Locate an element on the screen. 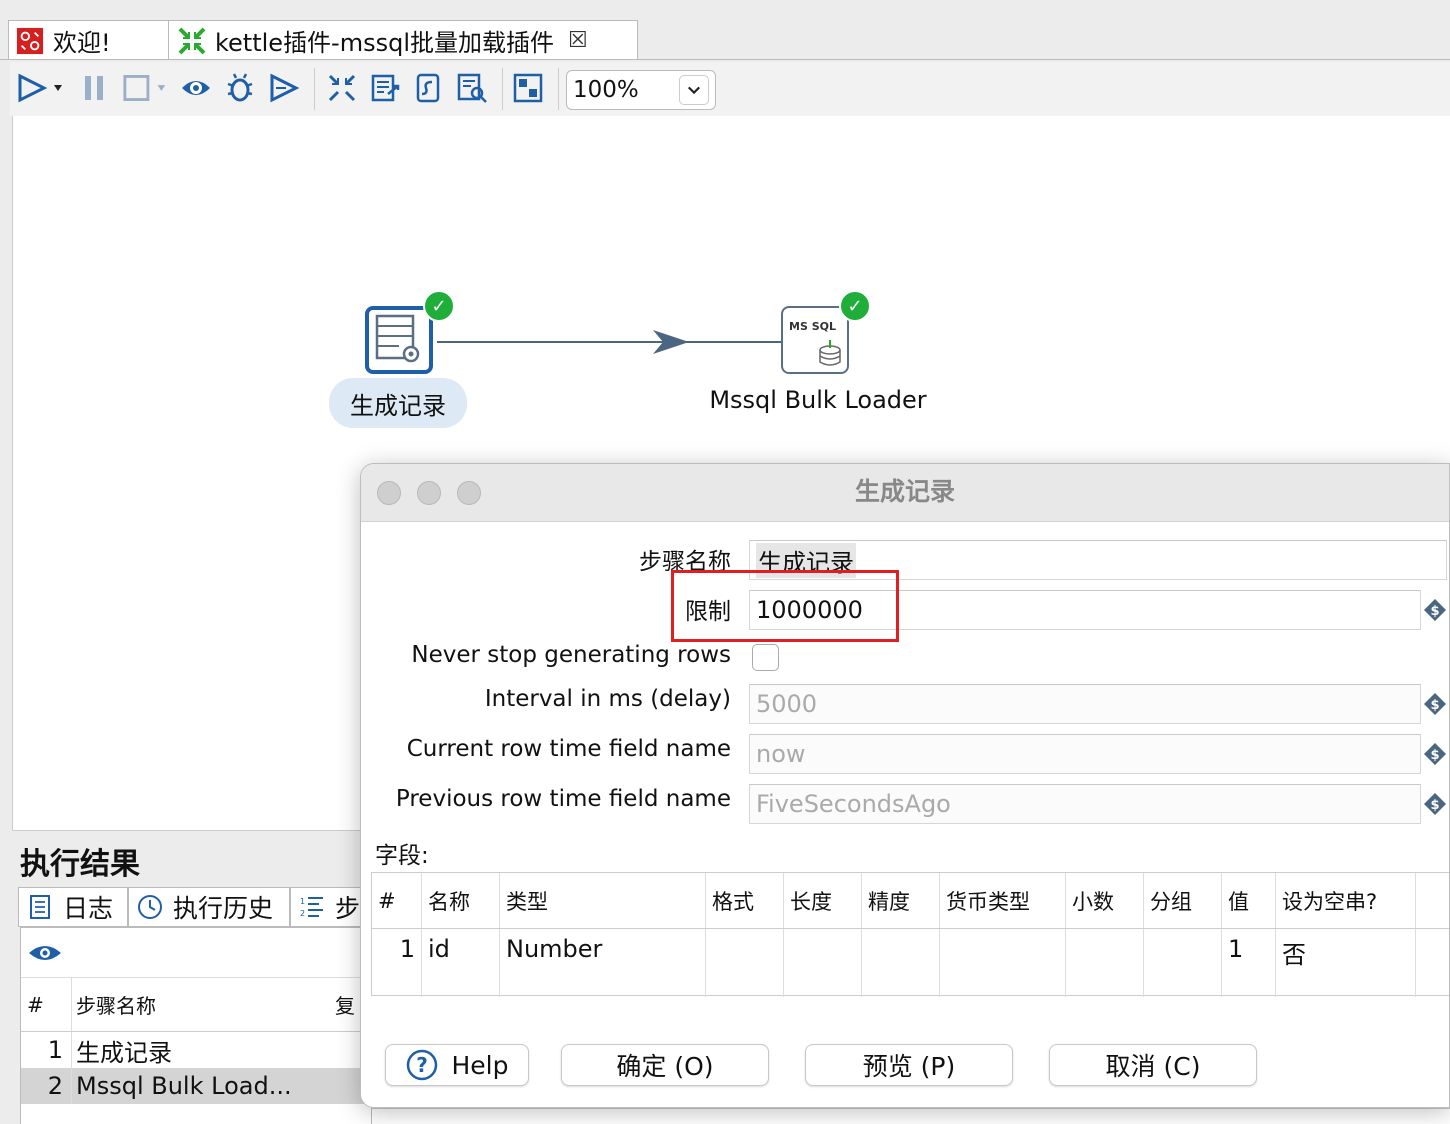 The image size is (1450, 1124). generate-rows-step-icon is located at coordinates (399, 340).